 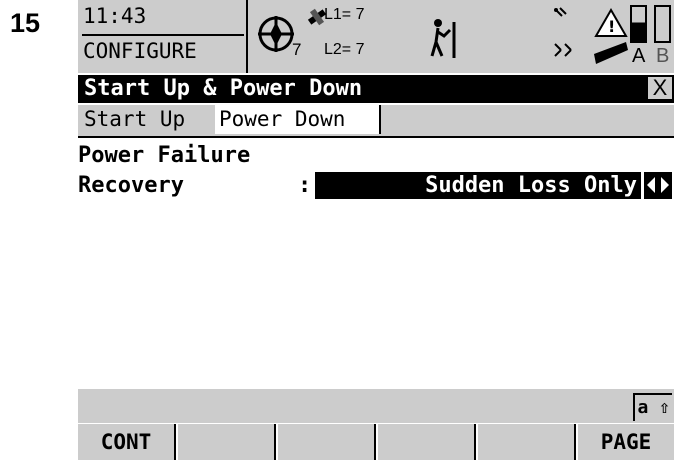 I want to click on satellite-count: 7, so click(x=297, y=49).